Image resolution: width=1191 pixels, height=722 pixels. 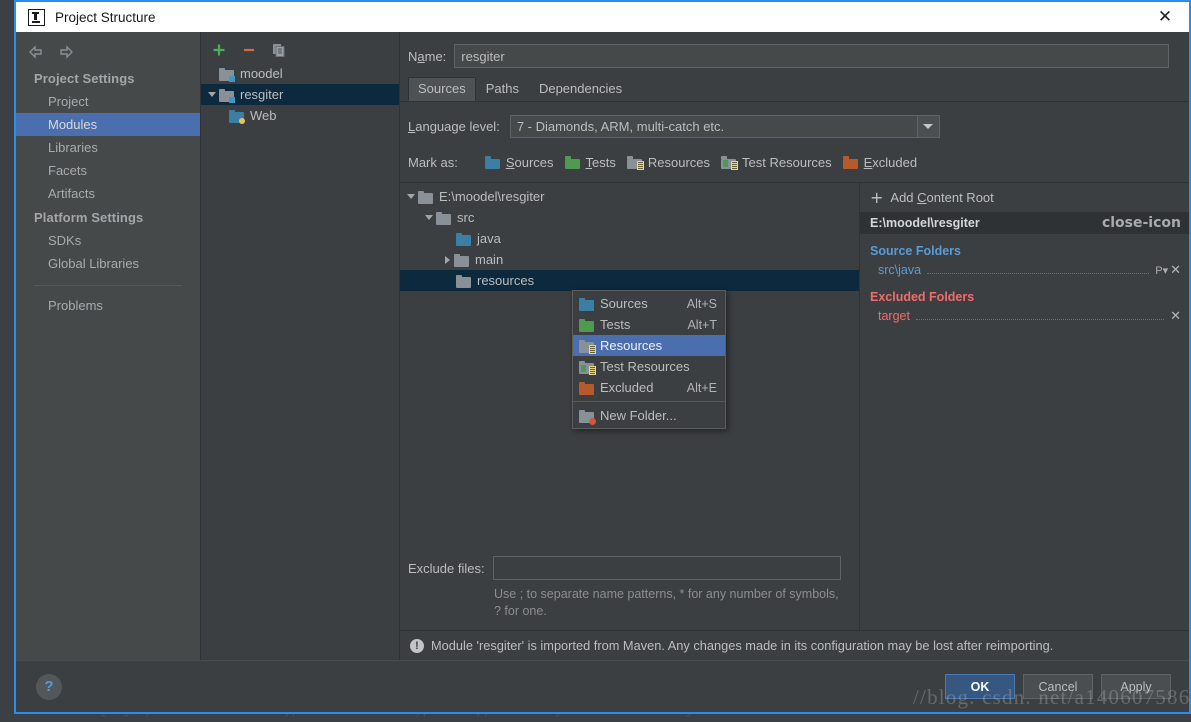 What do you see at coordinates (580, 89) in the screenshot?
I see `tab-dependencies: Dependencies` at bounding box center [580, 89].